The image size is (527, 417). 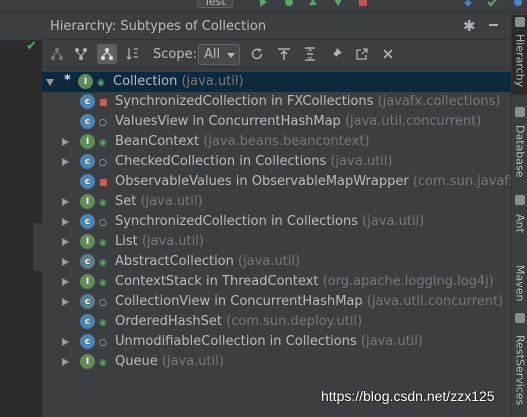 What do you see at coordinates (107, 54) in the screenshot?
I see `class-hierarchy-button` at bounding box center [107, 54].